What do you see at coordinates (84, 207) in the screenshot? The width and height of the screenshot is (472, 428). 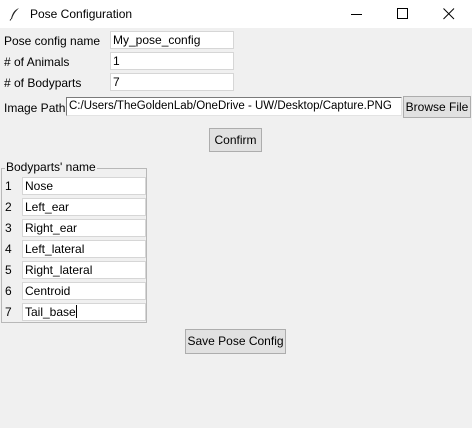 I see `bodypart-name-field: Left_ear` at bounding box center [84, 207].